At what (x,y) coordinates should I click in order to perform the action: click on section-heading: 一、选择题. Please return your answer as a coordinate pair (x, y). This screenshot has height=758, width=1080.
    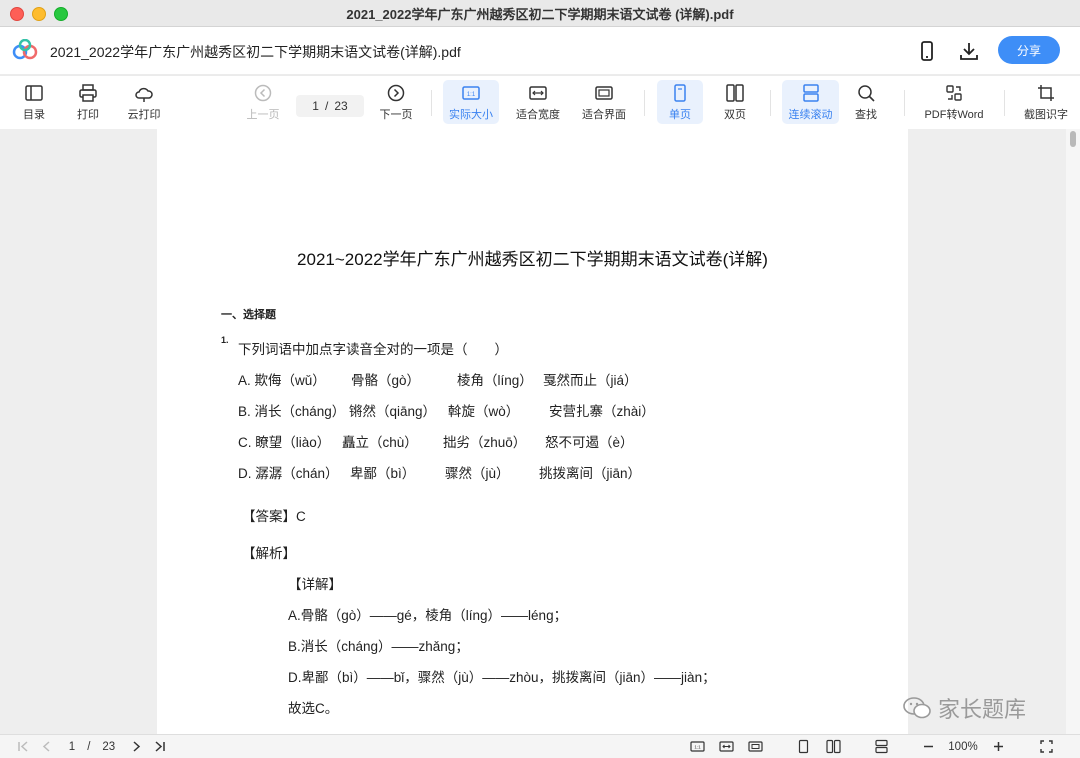
    Looking at the image, I should click on (248, 315).